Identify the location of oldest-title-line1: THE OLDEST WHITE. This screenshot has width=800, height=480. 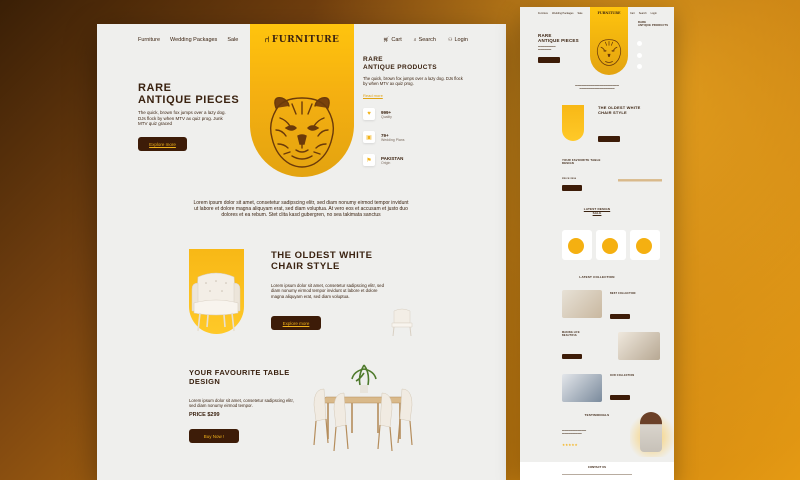
(322, 255).